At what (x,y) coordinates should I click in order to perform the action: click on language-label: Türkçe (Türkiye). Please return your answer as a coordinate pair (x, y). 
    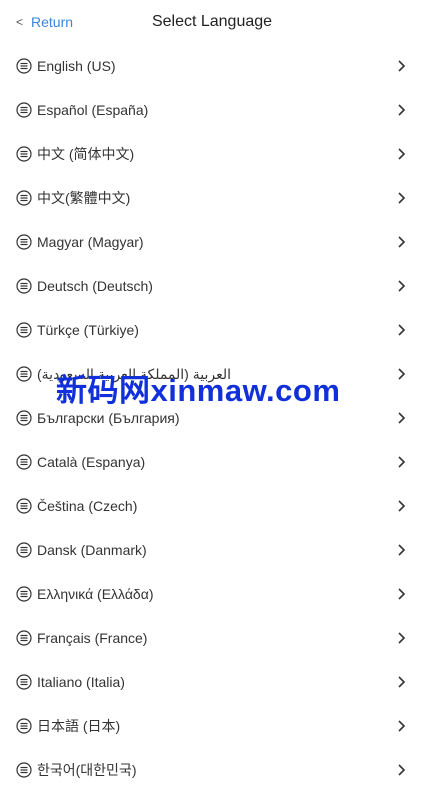
    Looking at the image, I should click on (88, 330).